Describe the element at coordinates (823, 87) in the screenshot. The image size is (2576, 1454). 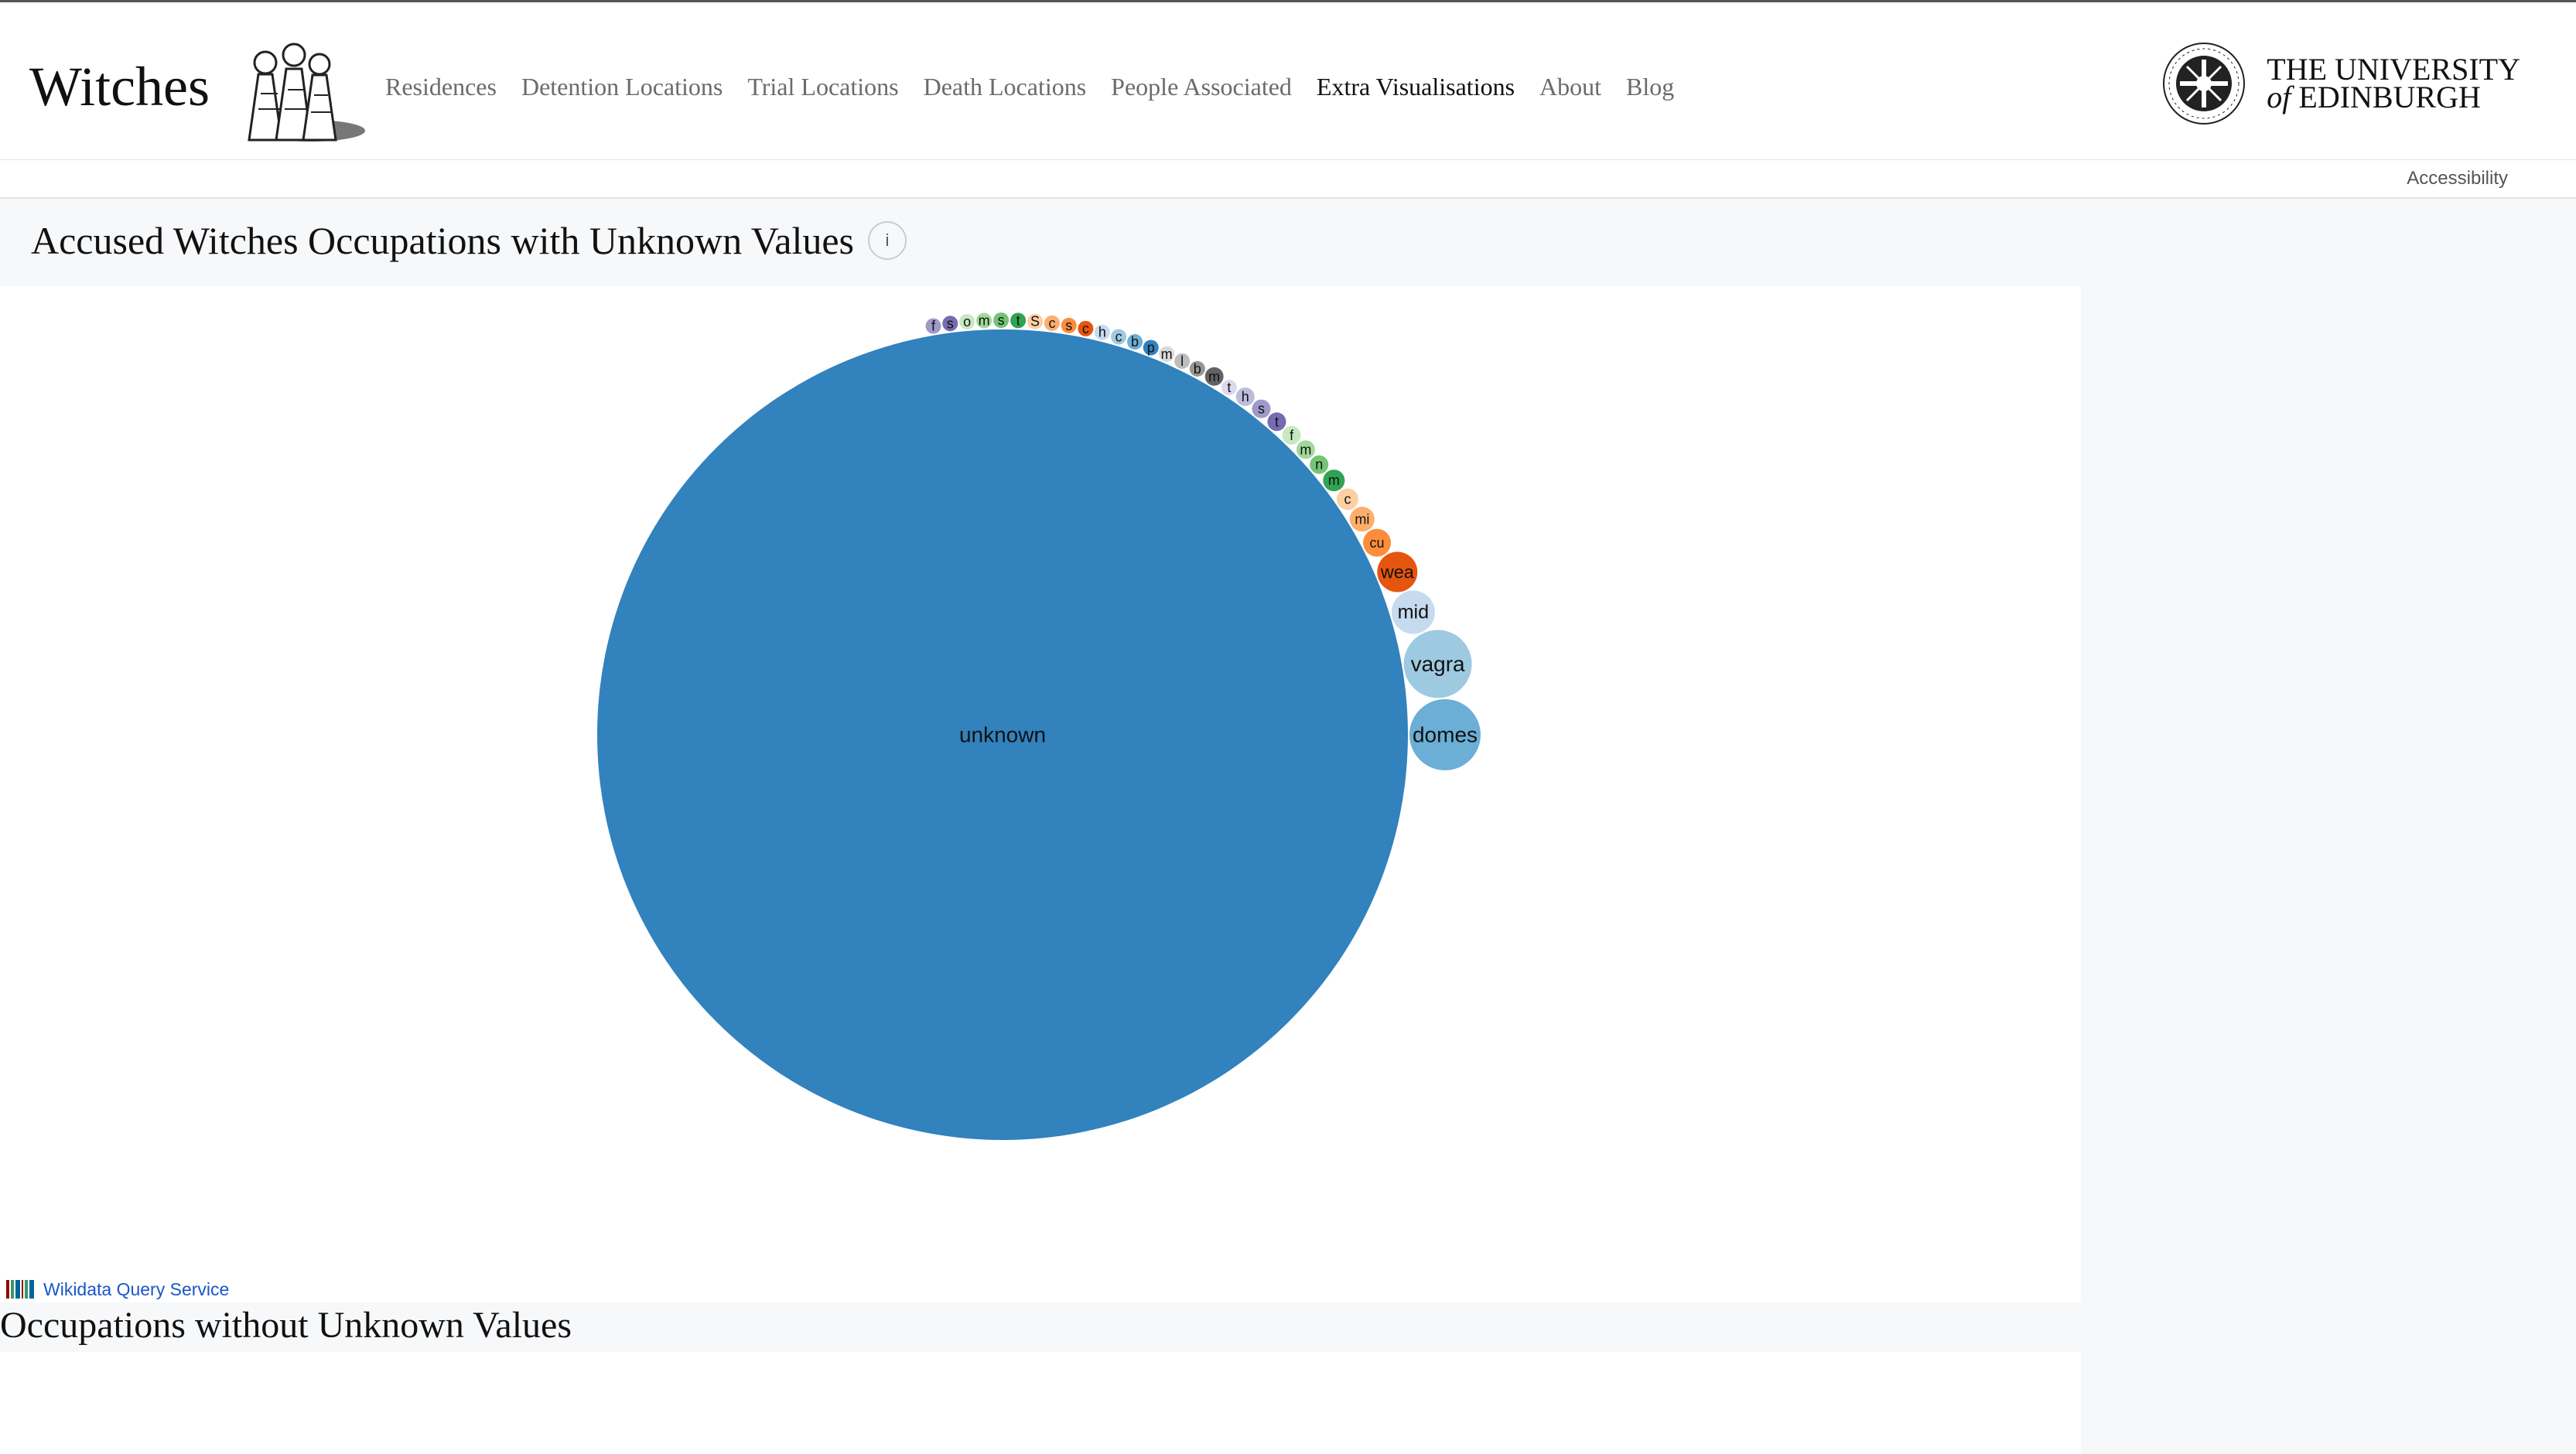
I see `nav-trial-locations: Trial Locations` at that location.